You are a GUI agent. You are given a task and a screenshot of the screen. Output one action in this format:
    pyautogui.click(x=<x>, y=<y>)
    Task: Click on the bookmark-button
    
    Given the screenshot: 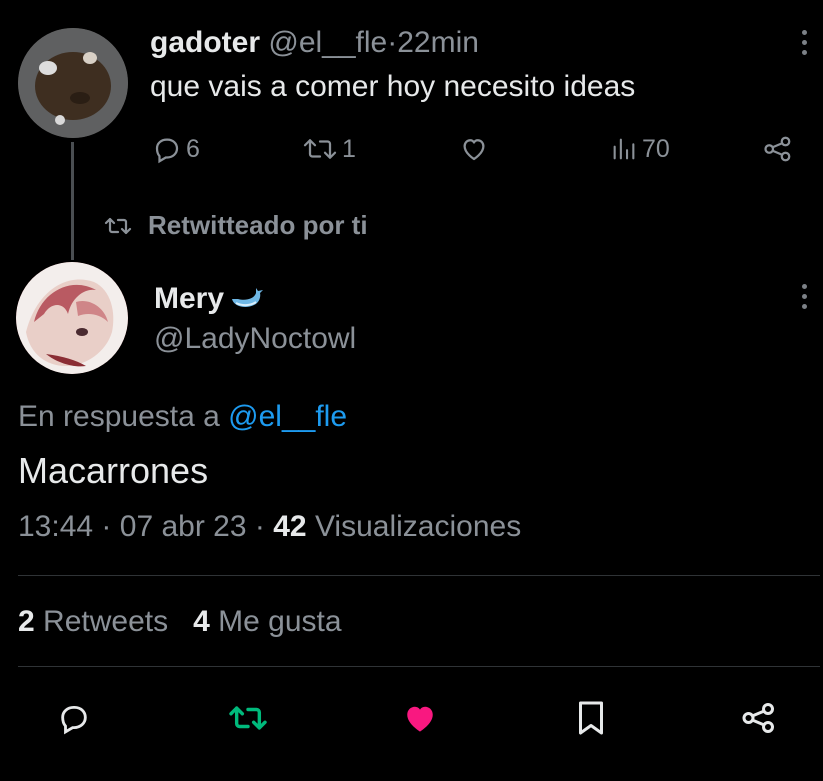 What is the action you would take?
    pyautogui.click(x=591, y=718)
    